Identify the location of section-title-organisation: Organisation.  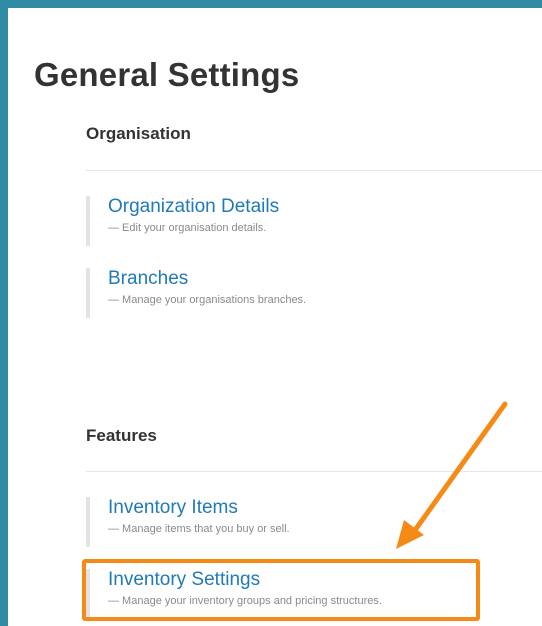
(138, 133).